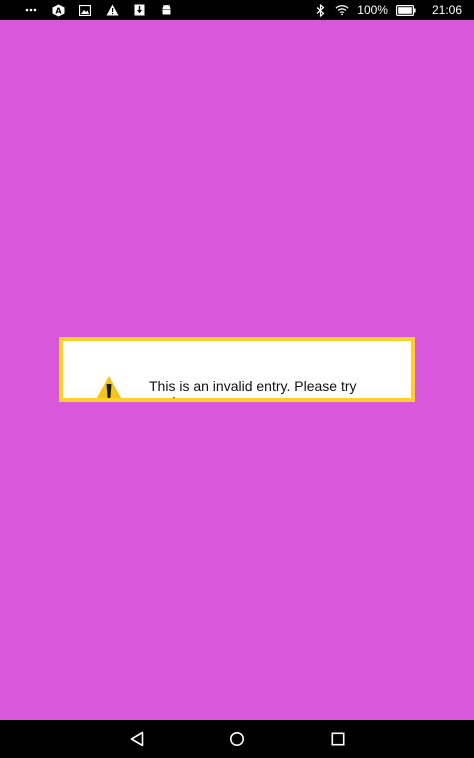 The height and width of the screenshot is (758, 474). I want to click on back-icon, so click(137, 739).